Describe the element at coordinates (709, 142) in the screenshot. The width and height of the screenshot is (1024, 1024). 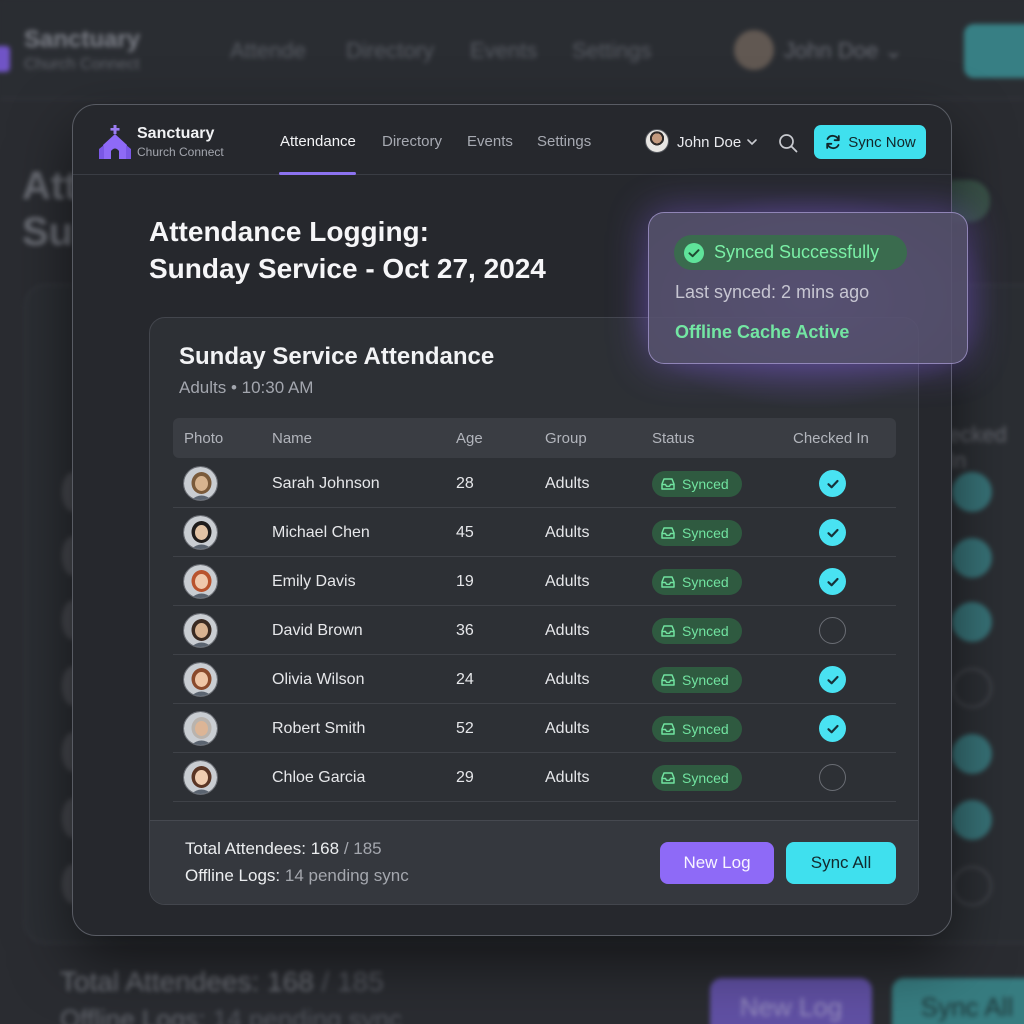
I see `user-menu: John Doe` at that location.